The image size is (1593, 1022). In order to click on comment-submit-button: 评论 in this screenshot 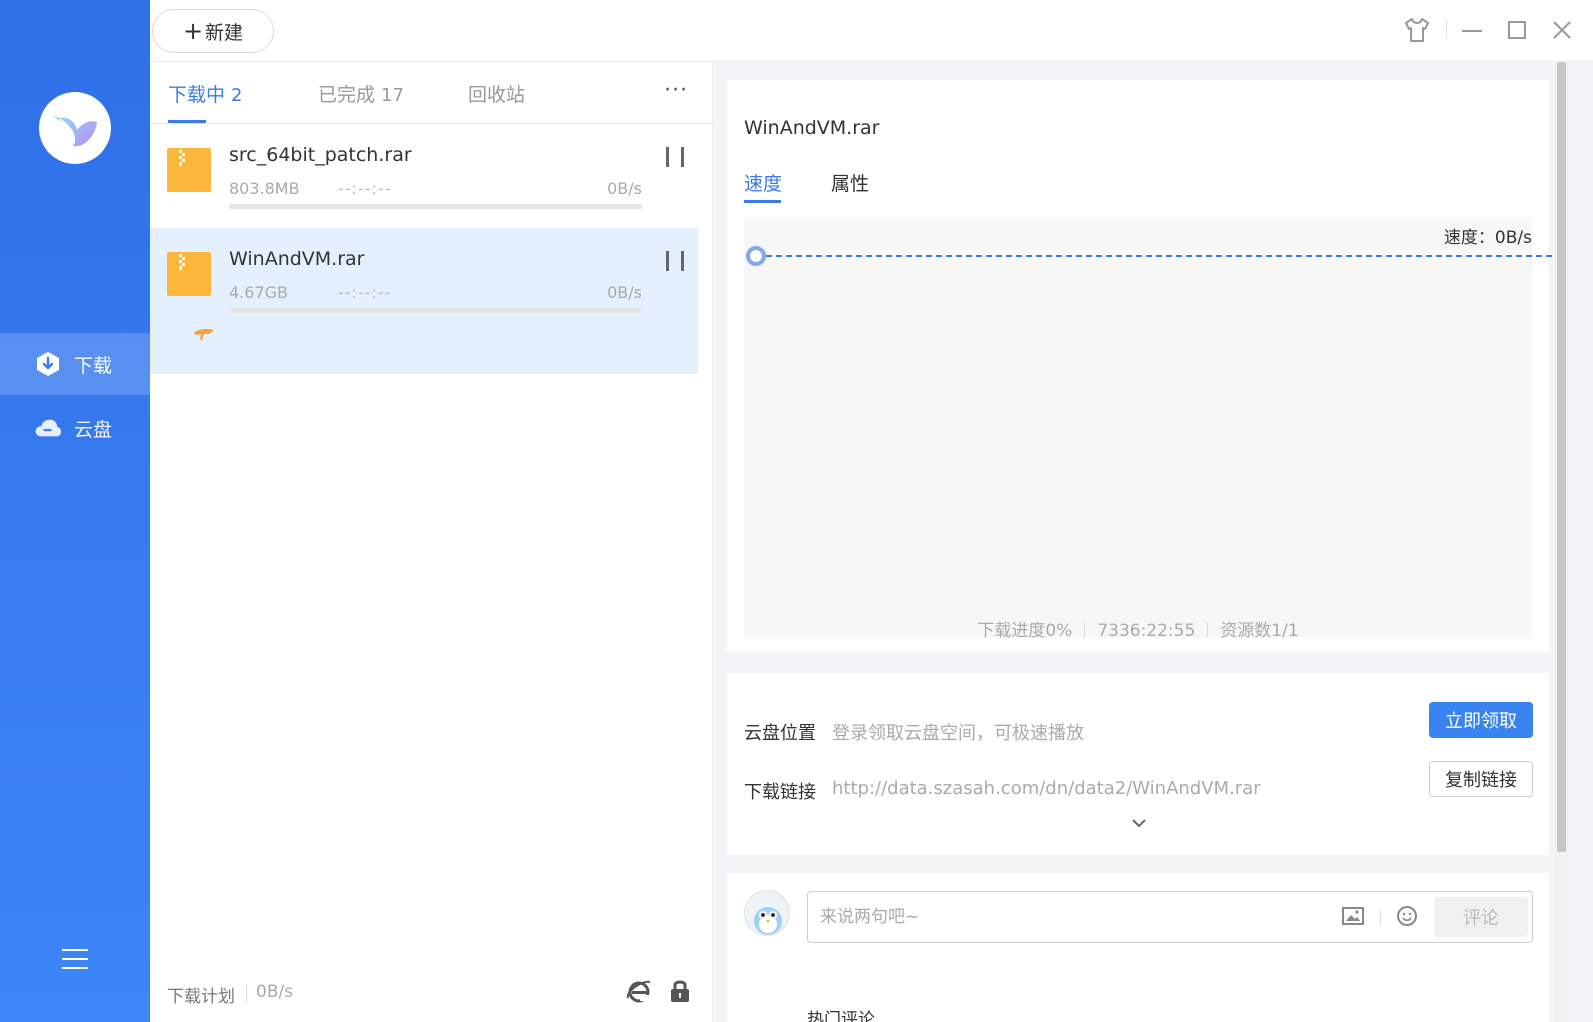, I will do `click(1481, 917)`.